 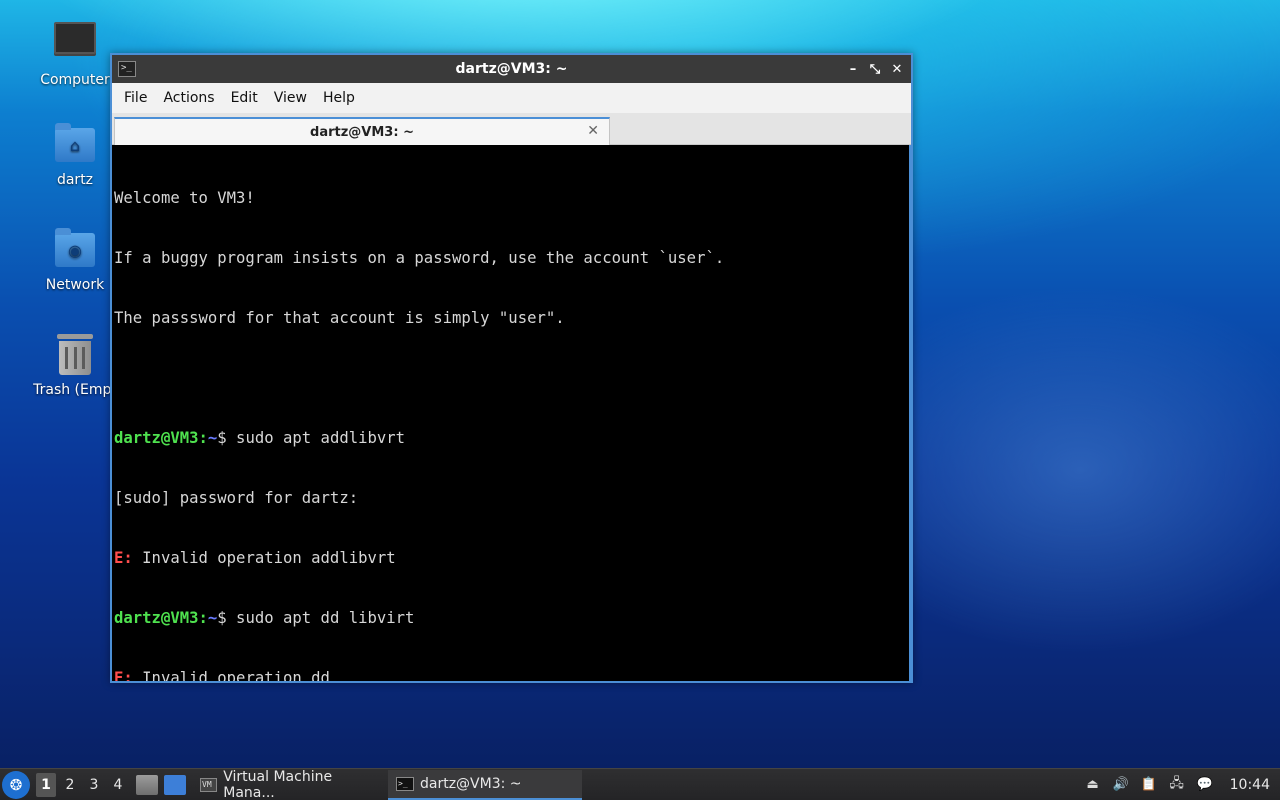 What do you see at coordinates (127, 69) in the screenshot?
I see `terminal-app-icon: >_` at bounding box center [127, 69].